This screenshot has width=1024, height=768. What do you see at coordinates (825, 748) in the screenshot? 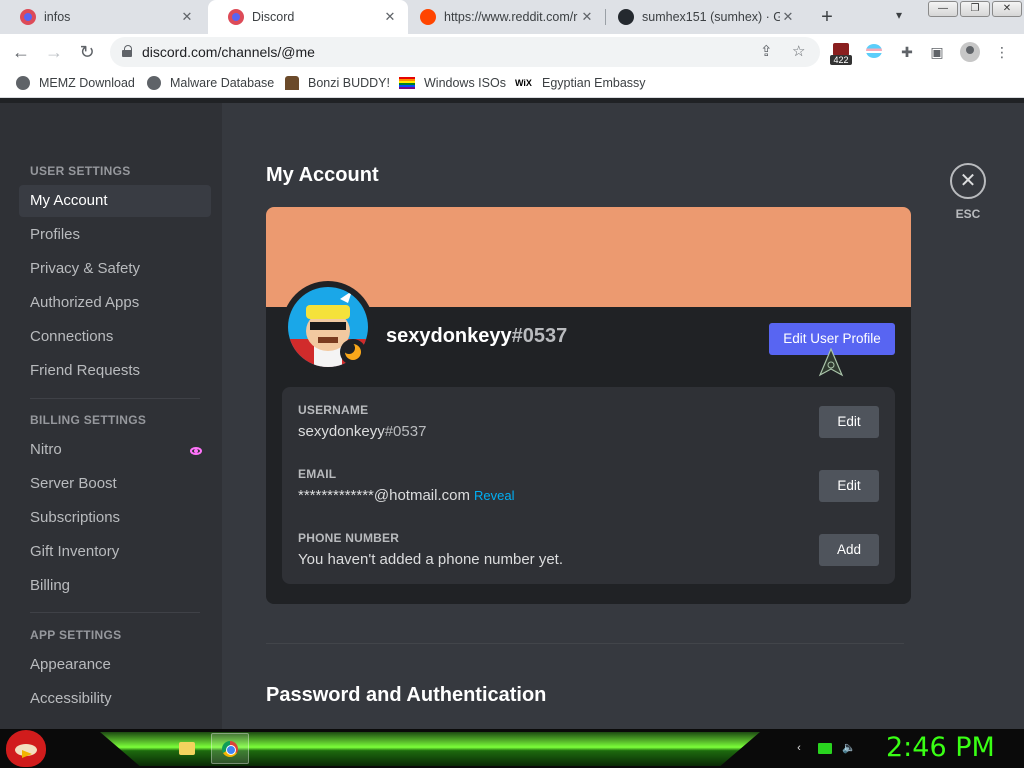
I see `network-icon` at bounding box center [825, 748].